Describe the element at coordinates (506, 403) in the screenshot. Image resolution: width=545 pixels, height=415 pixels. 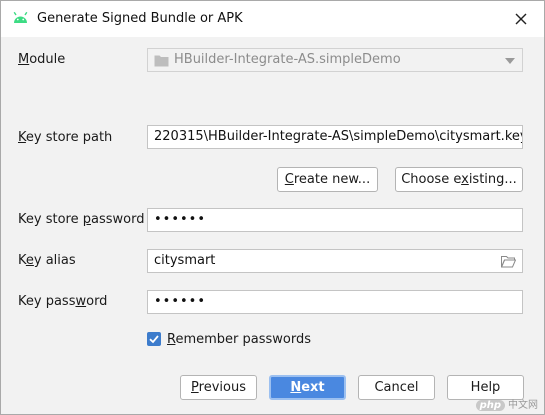
I see `watermark: php 中文网` at that location.